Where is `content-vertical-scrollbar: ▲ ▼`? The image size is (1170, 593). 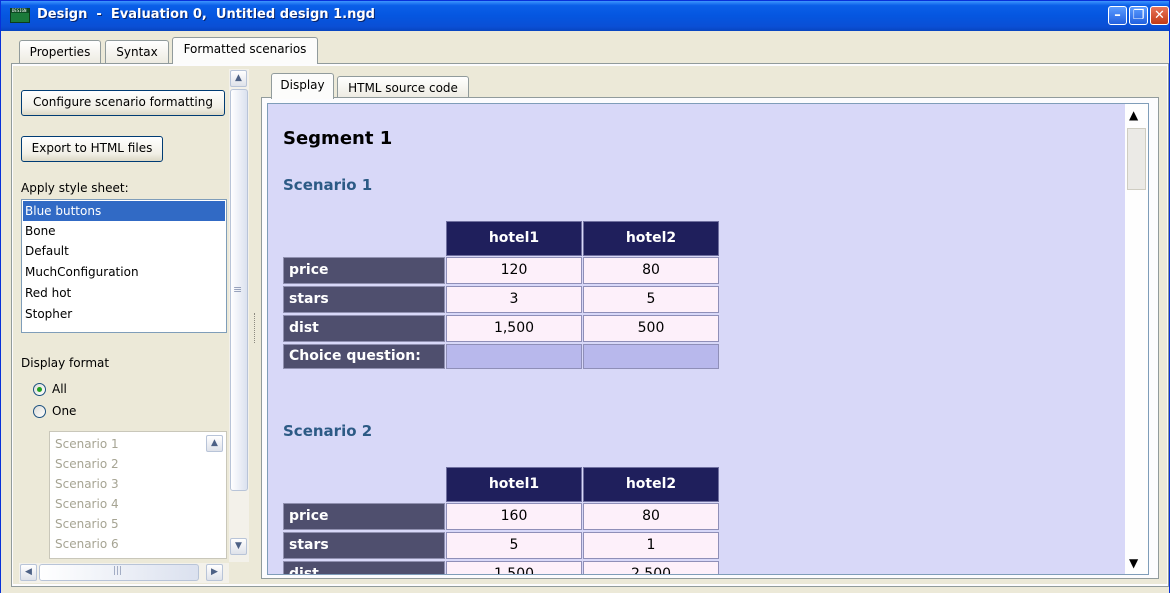 content-vertical-scrollbar: ▲ ▼ is located at coordinates (1137, 339).